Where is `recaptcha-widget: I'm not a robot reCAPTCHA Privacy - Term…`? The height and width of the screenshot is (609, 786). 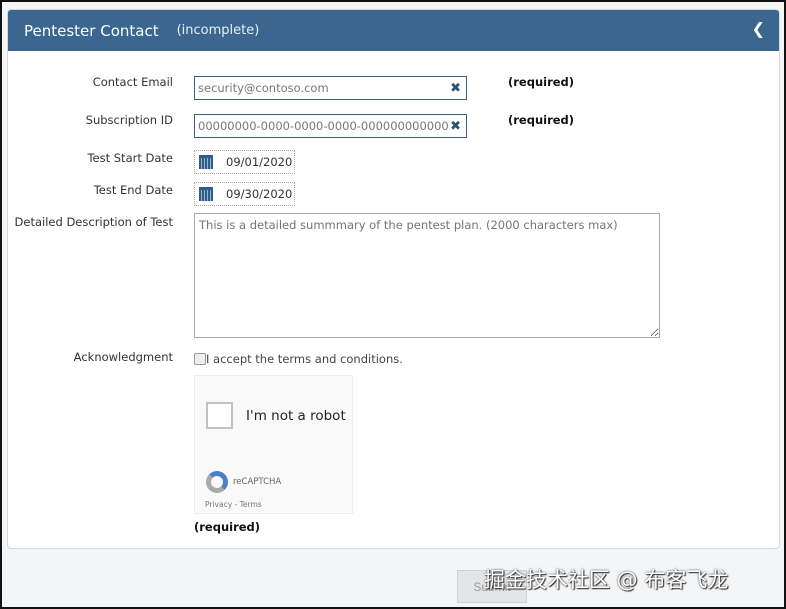
recaptcha-widget: I'm not a robot reCAPTCHA Privacy - Term… is located at coordinates (273, 444).